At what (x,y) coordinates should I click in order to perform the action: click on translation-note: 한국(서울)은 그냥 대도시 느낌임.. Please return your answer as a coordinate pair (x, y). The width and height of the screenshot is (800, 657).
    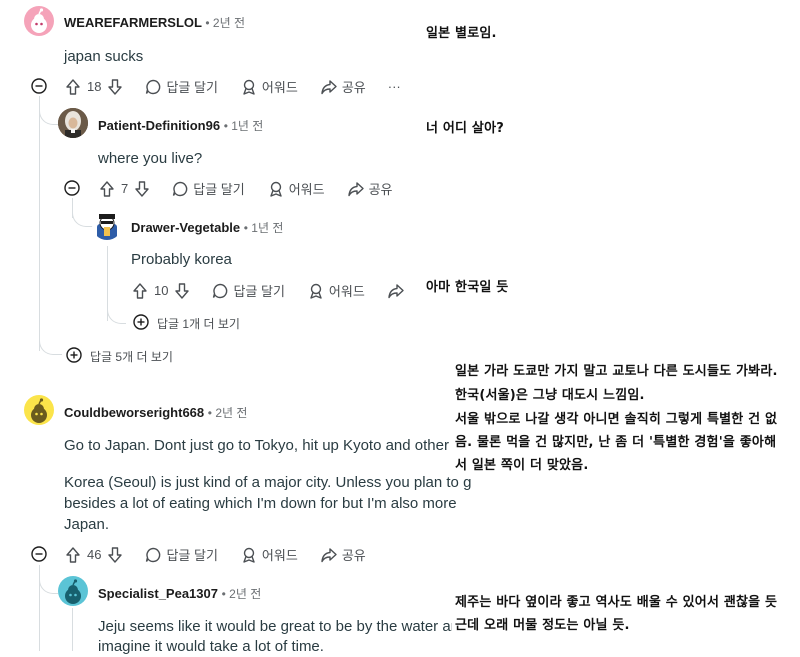
    Looking at the image, I should click on (550, 395).